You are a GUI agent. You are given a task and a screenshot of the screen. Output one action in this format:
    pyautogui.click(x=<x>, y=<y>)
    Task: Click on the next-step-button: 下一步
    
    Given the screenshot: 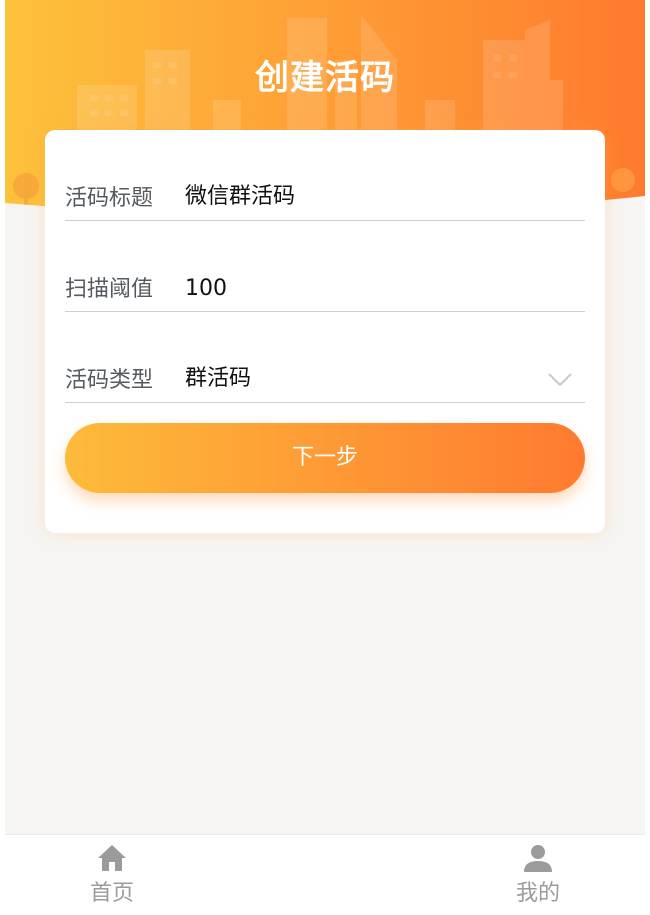 What is the action you would take?
    pyautogui.click(x=325, y=458)
    